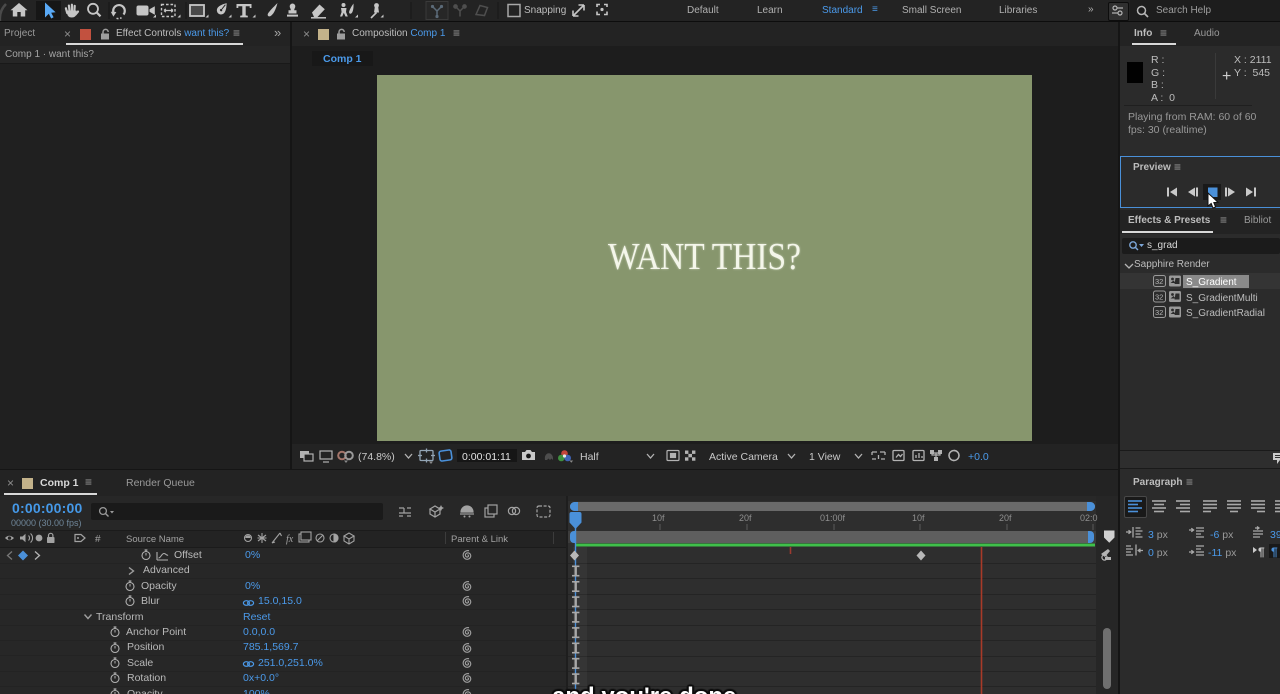 This screenshot has height=694, width=1280. What do you see at coordinates (1089, 518) in the screenshot?
I see `svg-text: 02:0` at bounding box center [1089, 518].